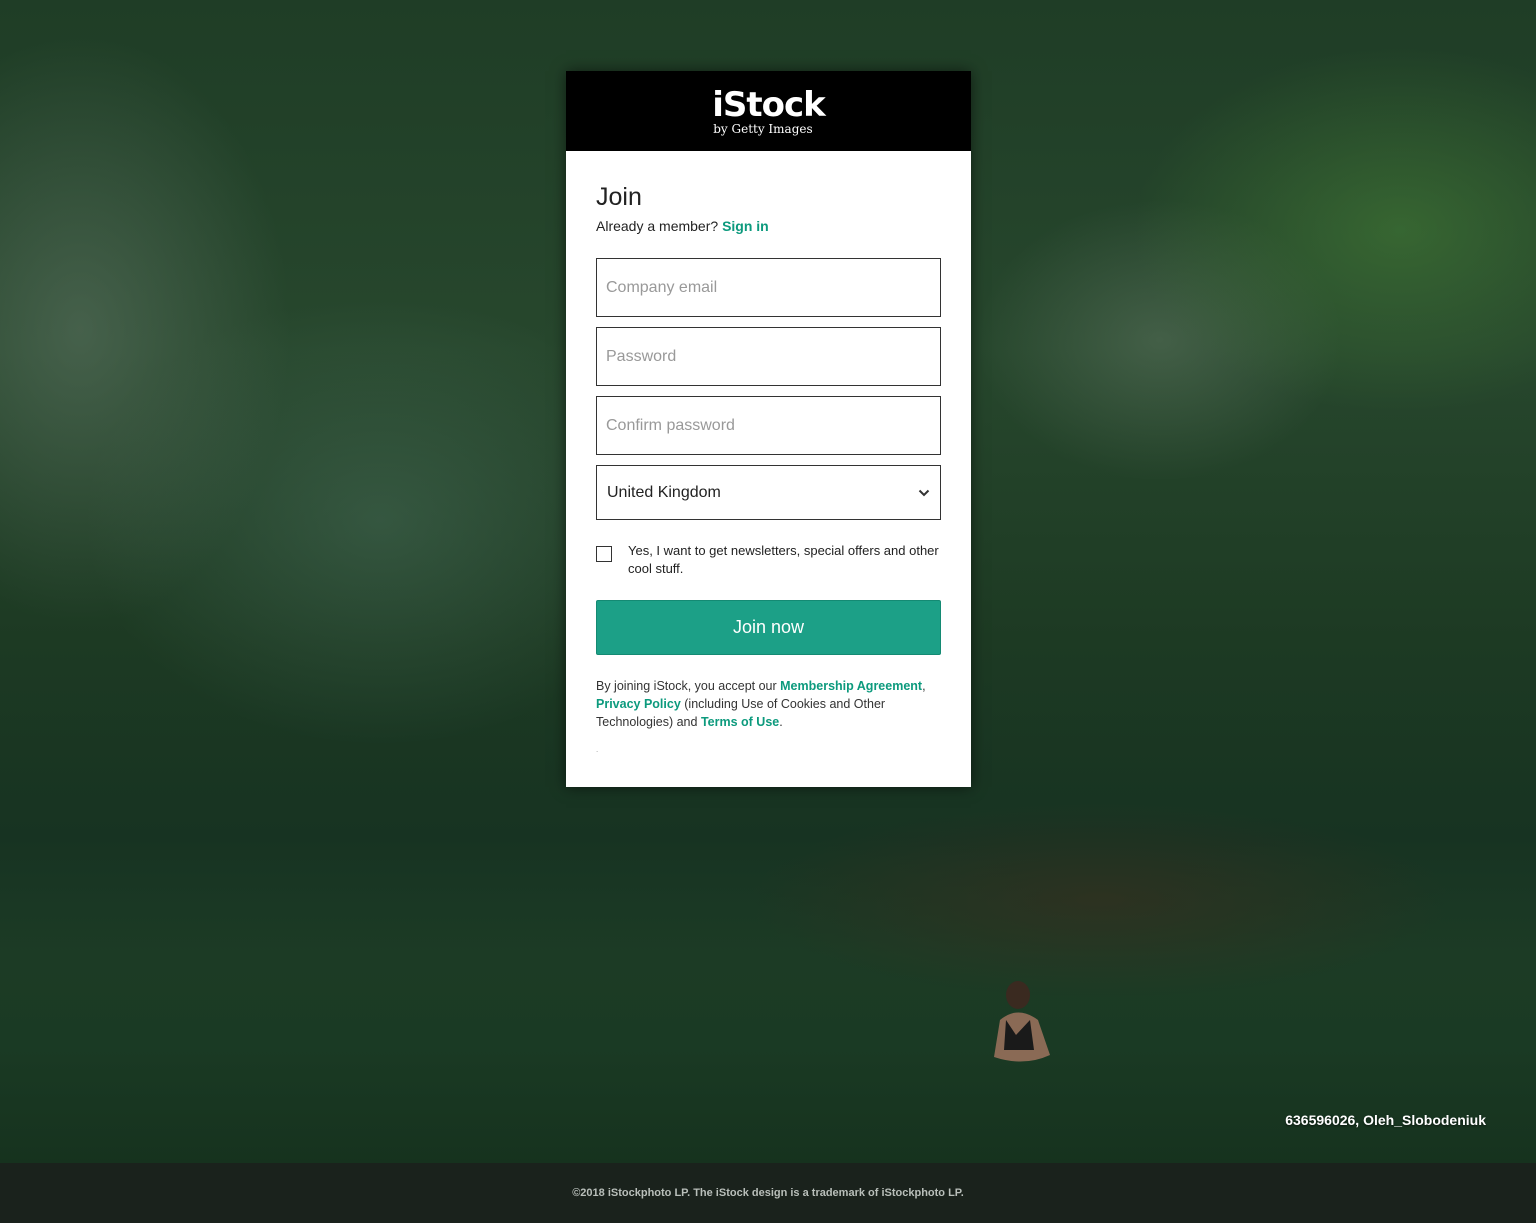 This screenshot has width=1536, height=1223. I want to click on privacy-policy-link: Privacy Policy, so click(638, 704).